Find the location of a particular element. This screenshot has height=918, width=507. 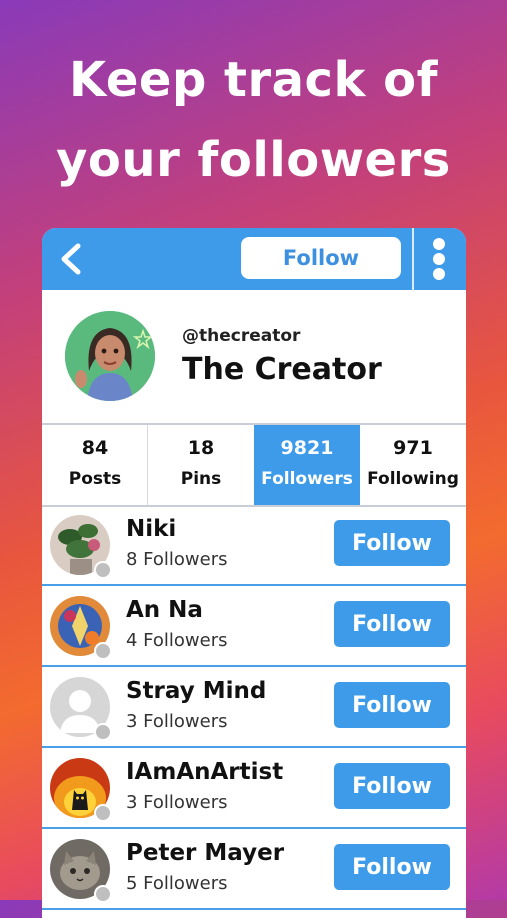

avatar is located at coordinates (110, 356).